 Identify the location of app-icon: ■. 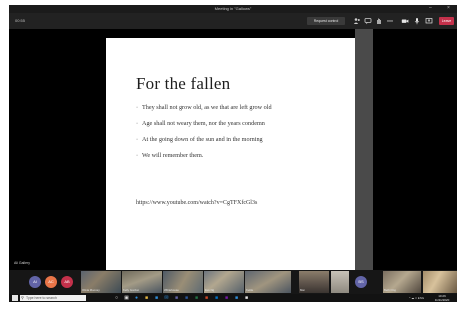
(246, 298).